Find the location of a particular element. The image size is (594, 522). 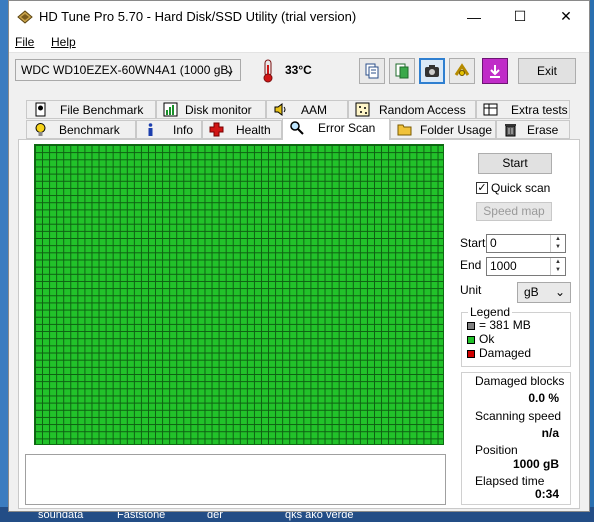

tab-health: Health is located at coordinates (242, 129).